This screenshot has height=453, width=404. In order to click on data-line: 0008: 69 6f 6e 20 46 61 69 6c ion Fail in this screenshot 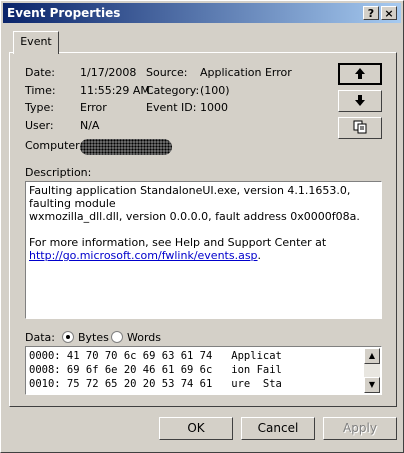, I will do `click(155, 370)`.